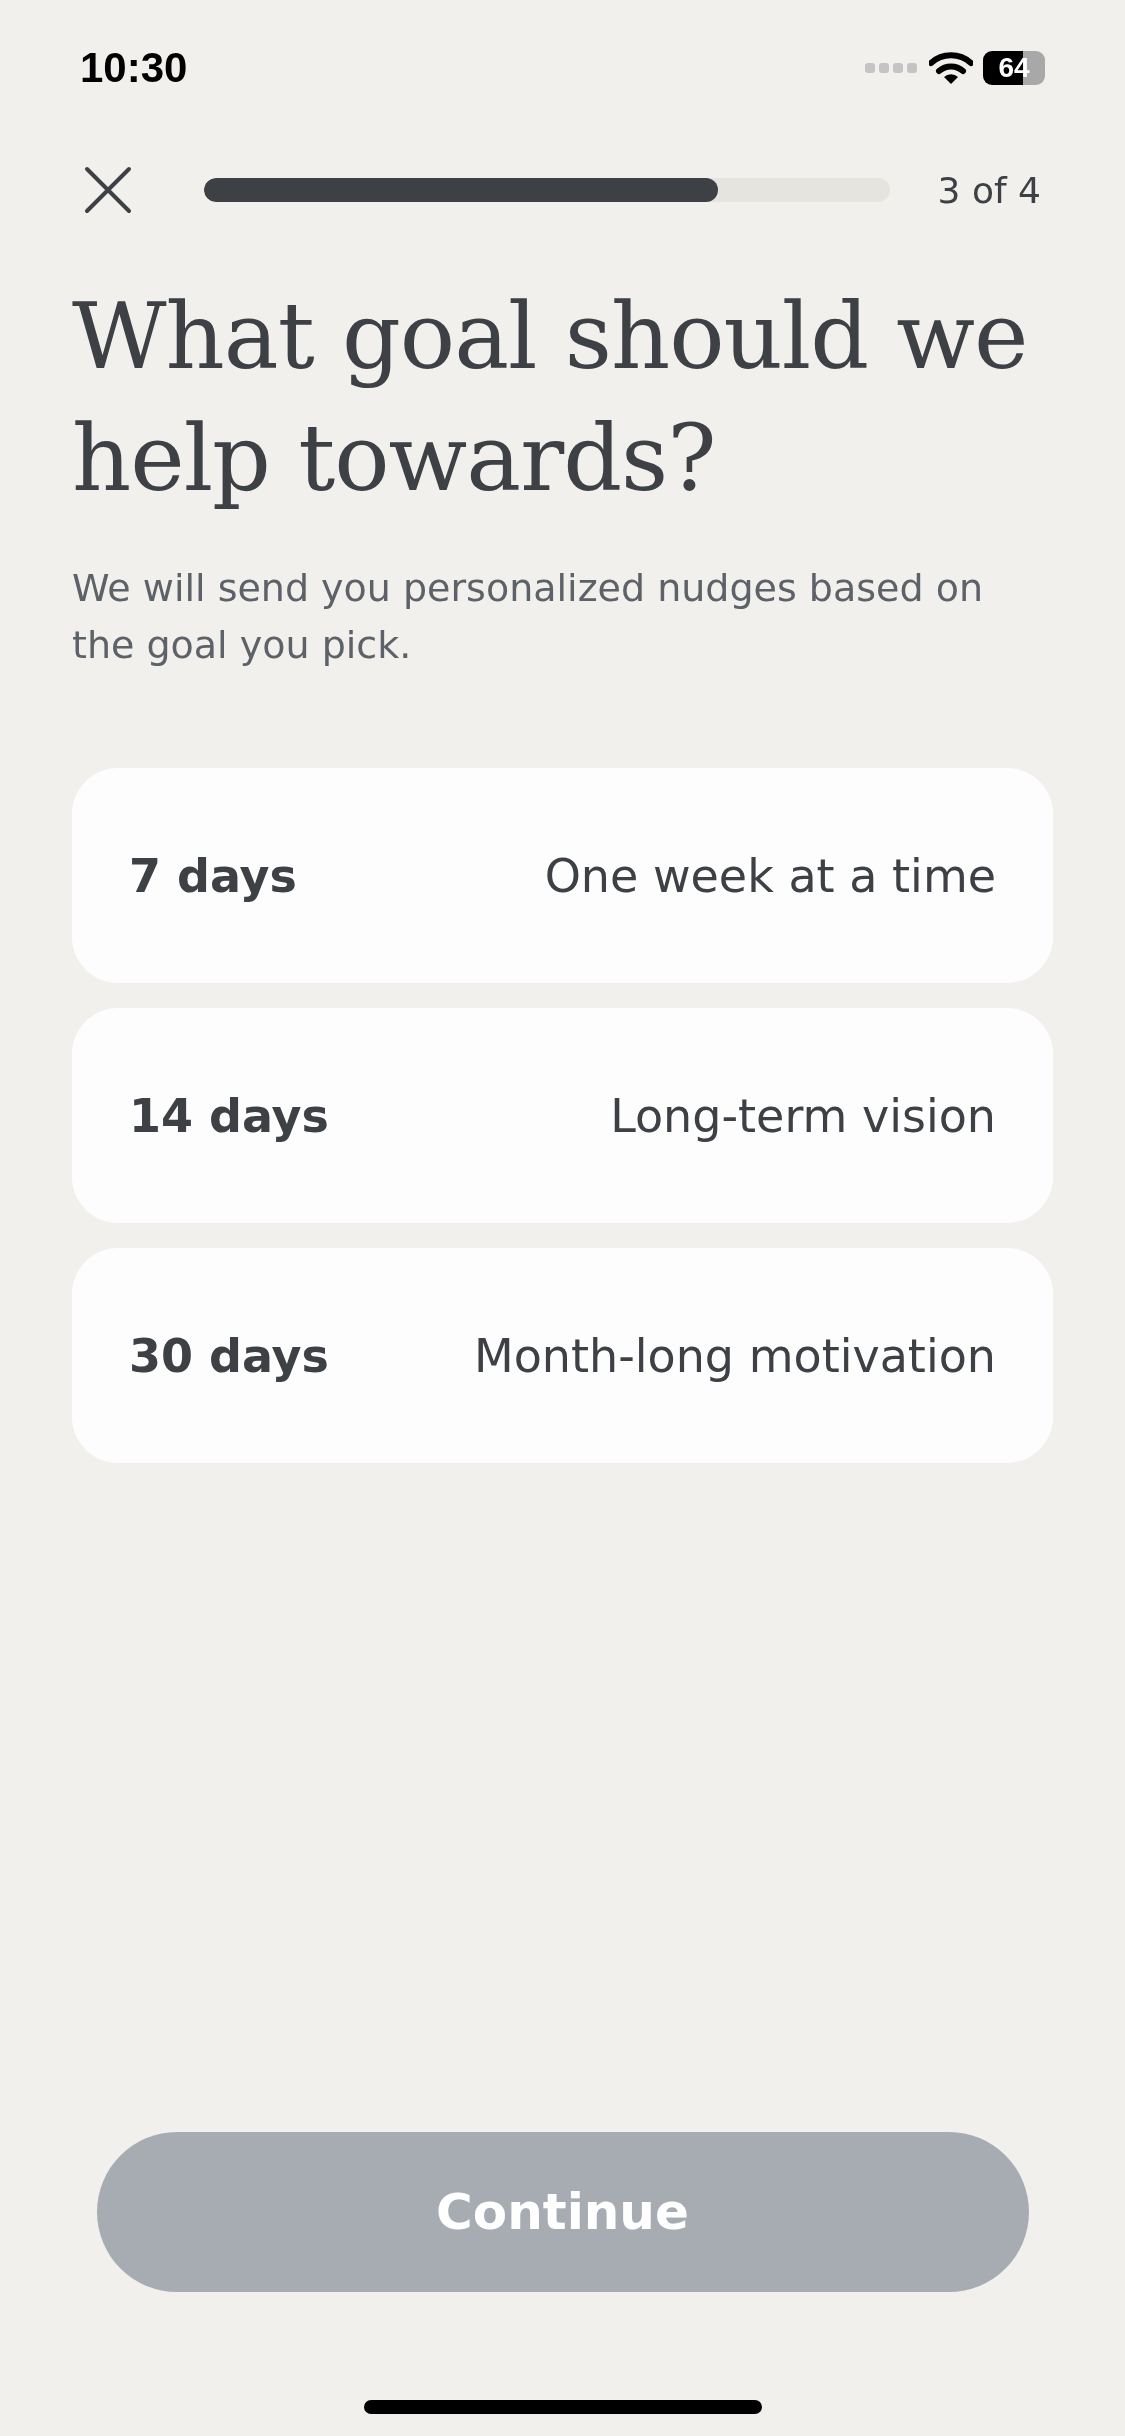  What do you see at coordinates (550, 398) in the screenshot?
I see `page-title: What goal should we help towards?` at bounding box center [550, 398].